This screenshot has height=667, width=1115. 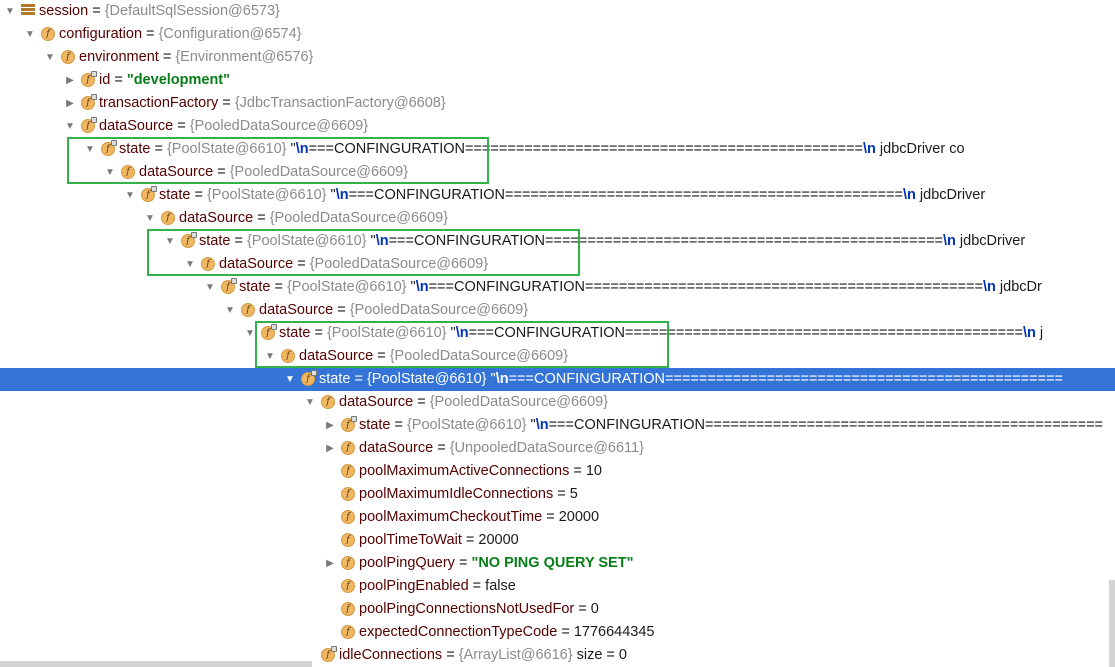 What do you see at coordinates (557, 34) in the screenshot?
I see `tree-row: ▼ f configuration = {Configuration@6574}` at bounding box center [557, 34].